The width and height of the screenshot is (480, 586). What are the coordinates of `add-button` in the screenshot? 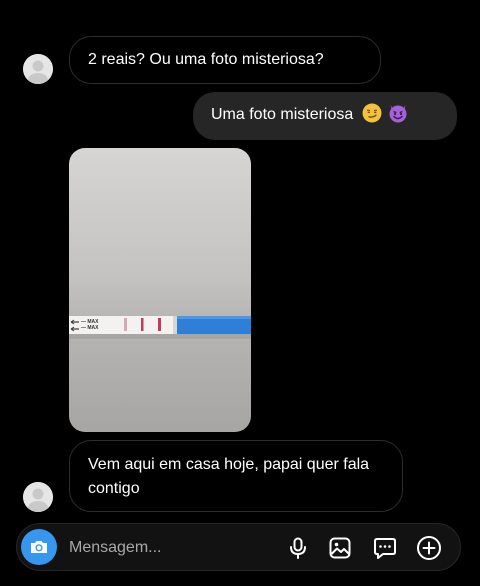 It's located at (429, 548).